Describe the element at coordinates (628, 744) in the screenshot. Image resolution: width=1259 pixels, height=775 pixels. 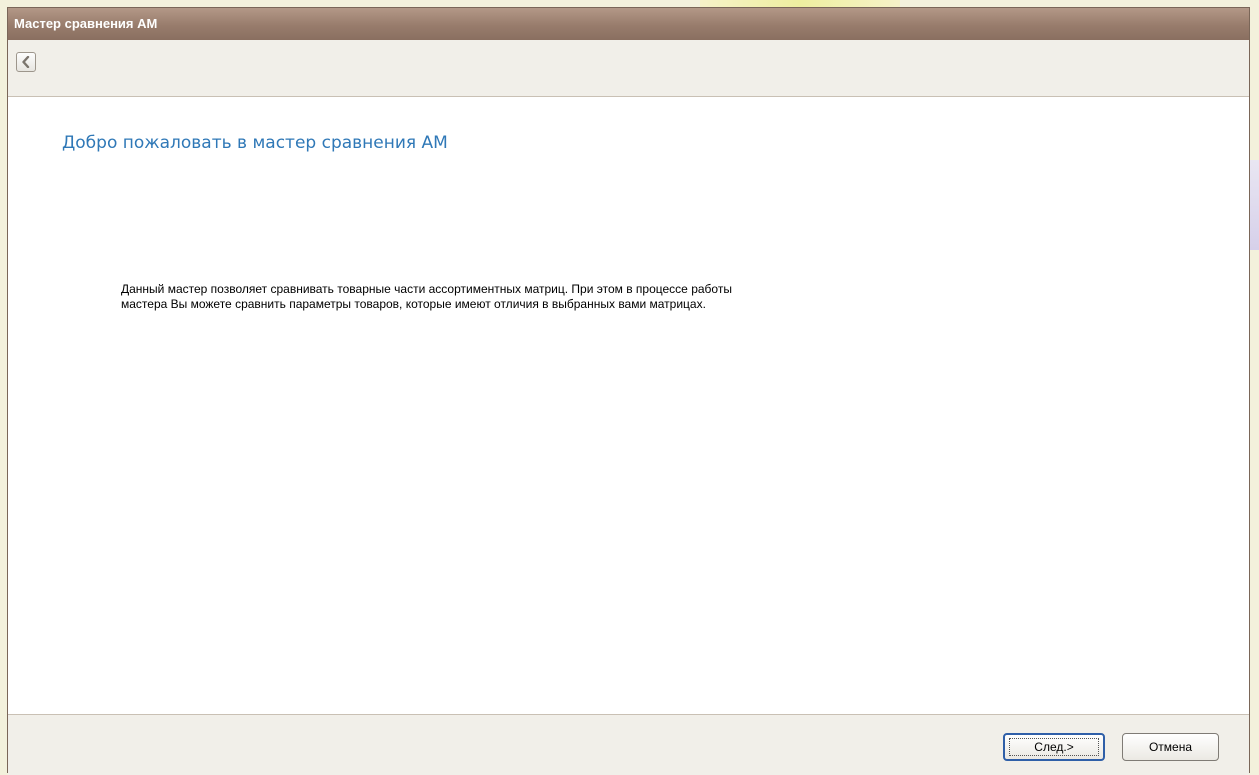
I see `wizard-footer: След.> Отмена` at that location.